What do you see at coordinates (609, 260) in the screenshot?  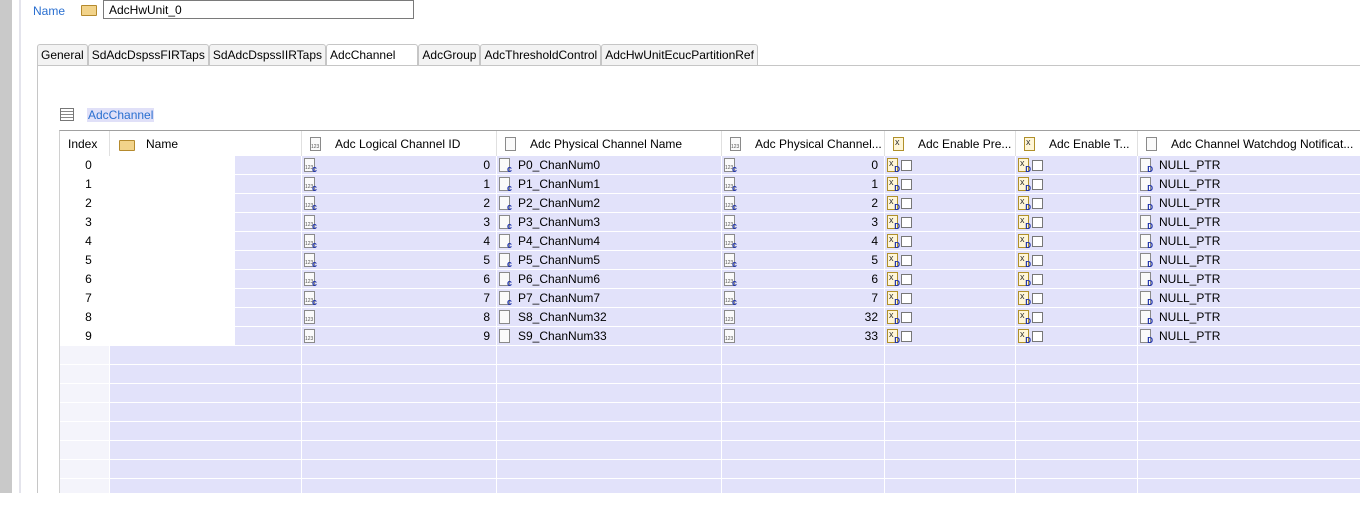 I see `table-cell: P5_ChanNum5` at bounding box center [609, 260].